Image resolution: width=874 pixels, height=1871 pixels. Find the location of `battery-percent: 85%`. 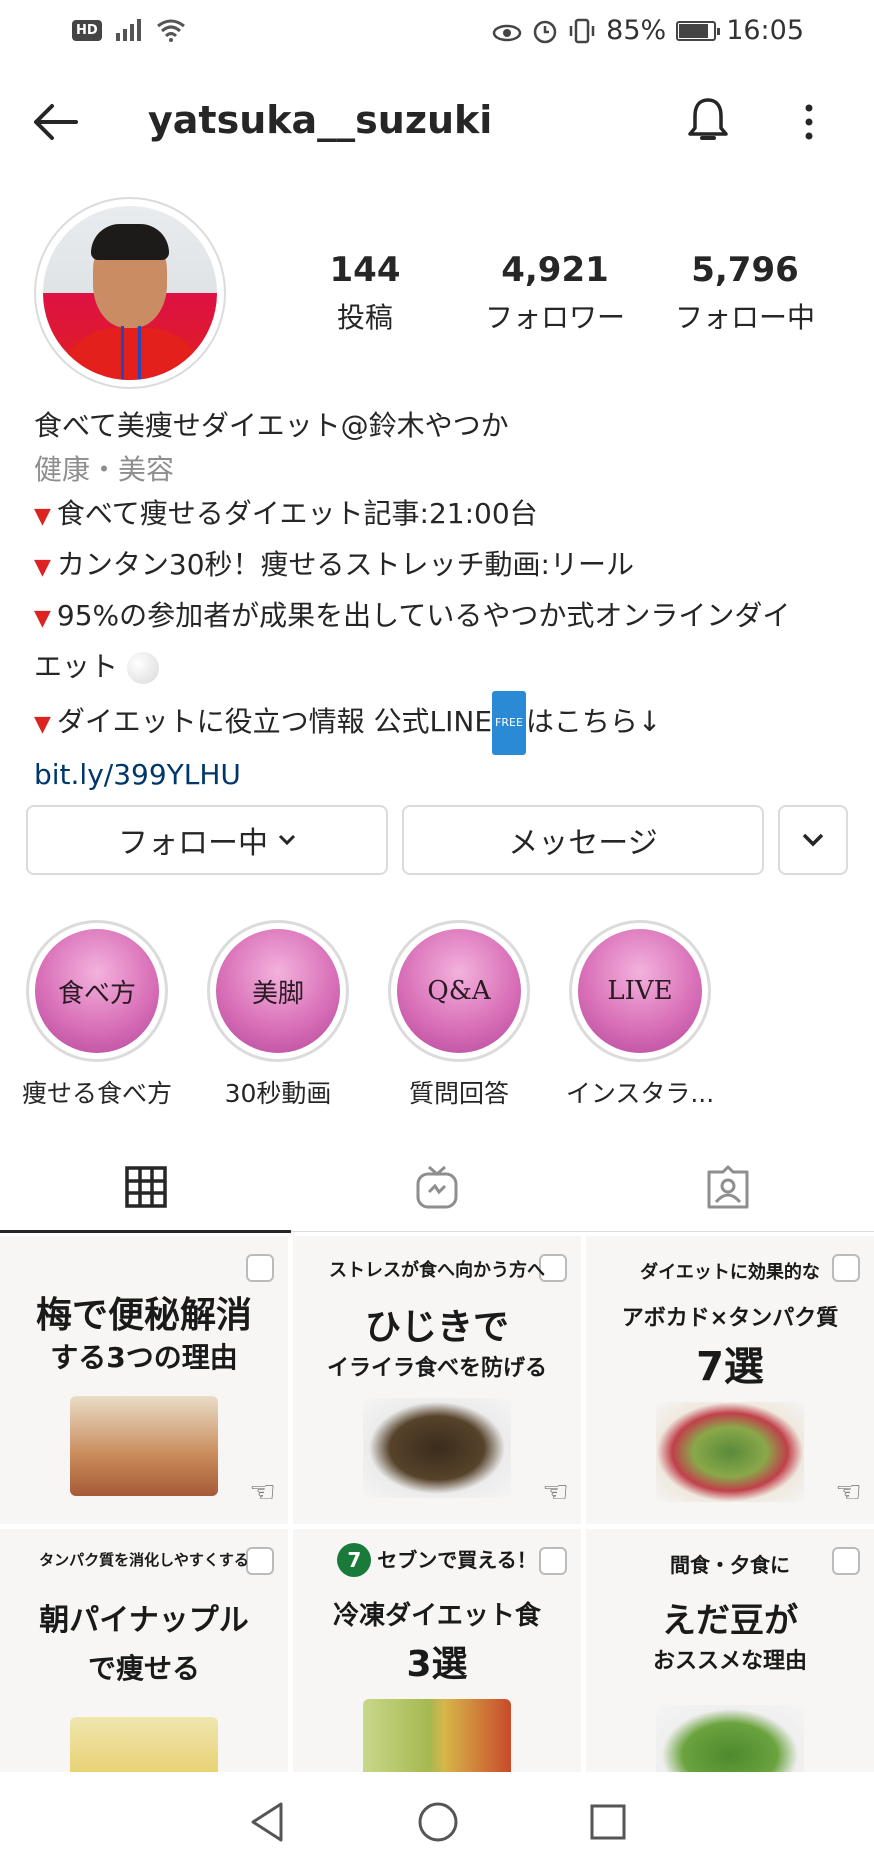

battery-percent: 85% is located at coordinates (636, 30).